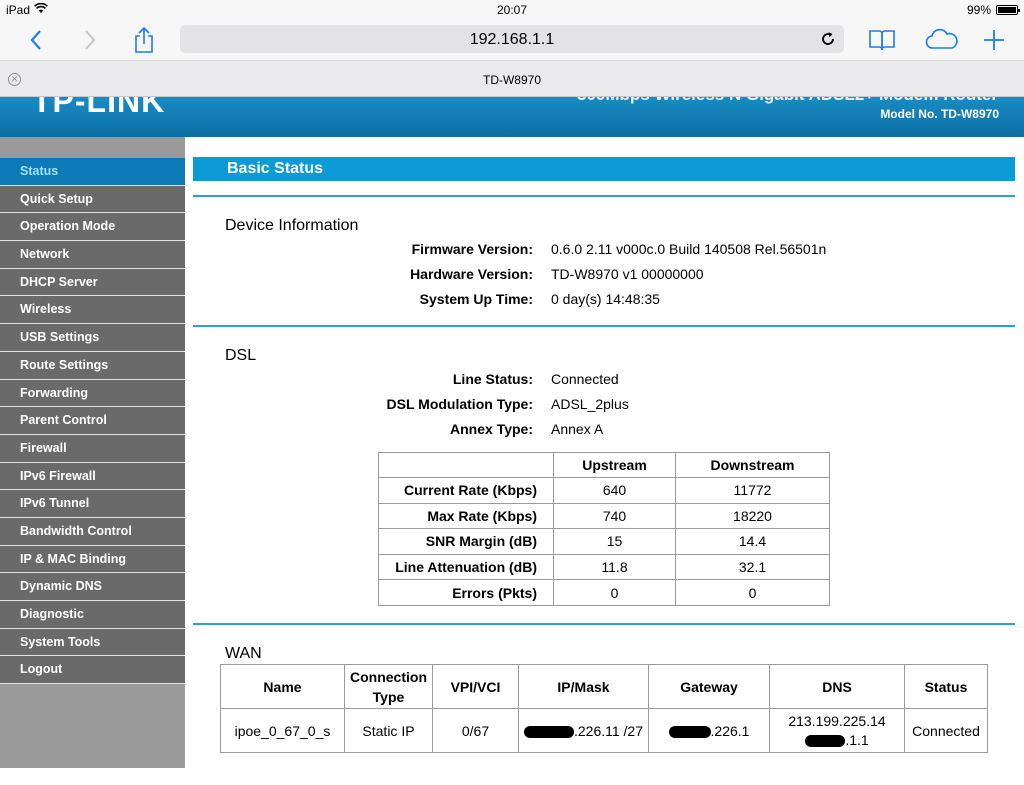 Image resolution: width=1024 pixels, height=785 pixels. Describe the element at coordinates (730, 730) in the screenshot. I see `wan-gateway-text: .226.1` at that location.